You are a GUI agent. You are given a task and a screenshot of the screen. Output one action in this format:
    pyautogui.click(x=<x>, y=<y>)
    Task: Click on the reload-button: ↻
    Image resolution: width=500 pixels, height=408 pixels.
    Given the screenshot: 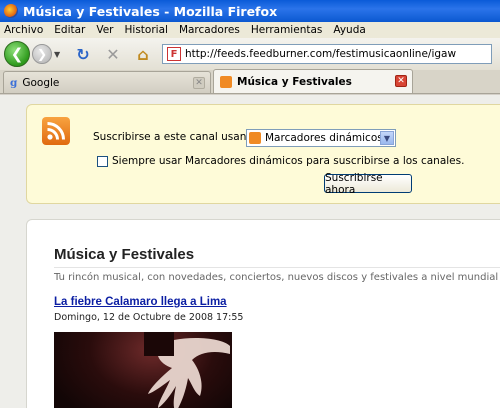 What is the action you would take?
    pyautogui.click(x=83, y=54)
    